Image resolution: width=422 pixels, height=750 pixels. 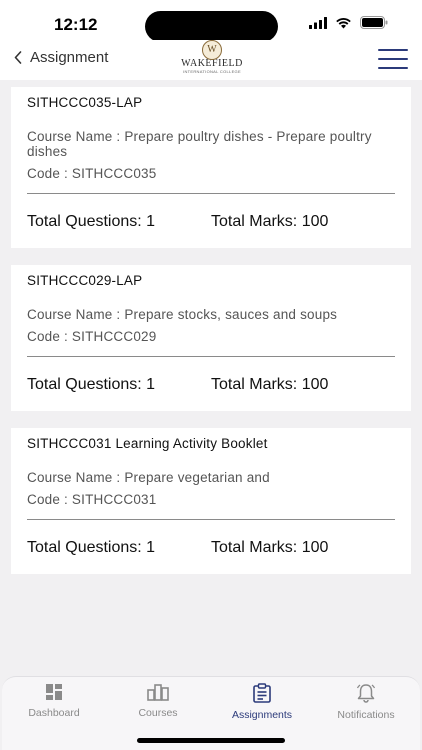 I want to click on tab-notifications: Notifications, so click(x=366, y=705).